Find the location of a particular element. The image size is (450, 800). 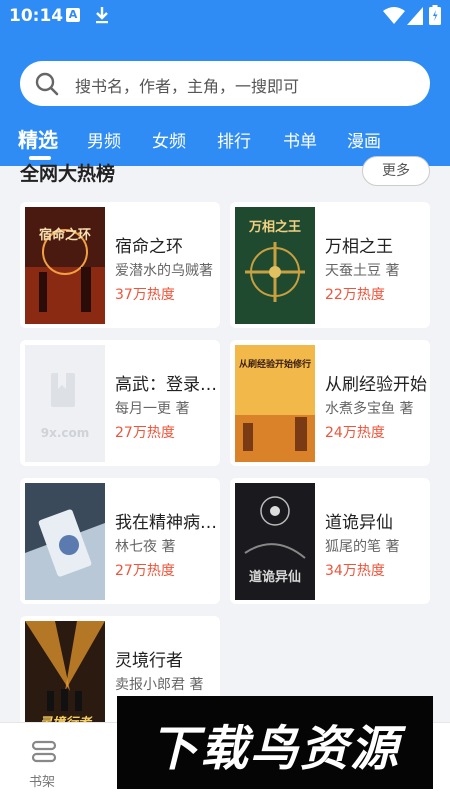

watermark-text: 下载鸟资源 is located at coordinates (274, 749).